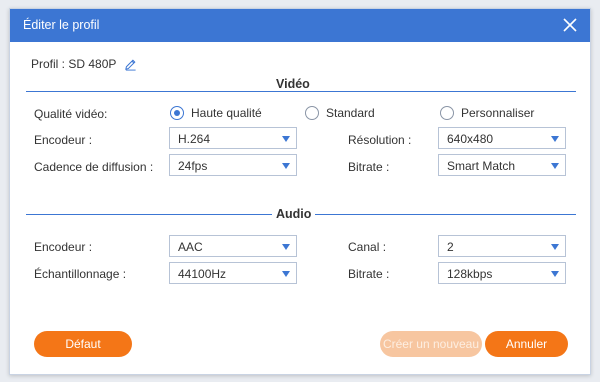  I want to click on audio-bitrate-select: 128kbps, so click(502, 273).